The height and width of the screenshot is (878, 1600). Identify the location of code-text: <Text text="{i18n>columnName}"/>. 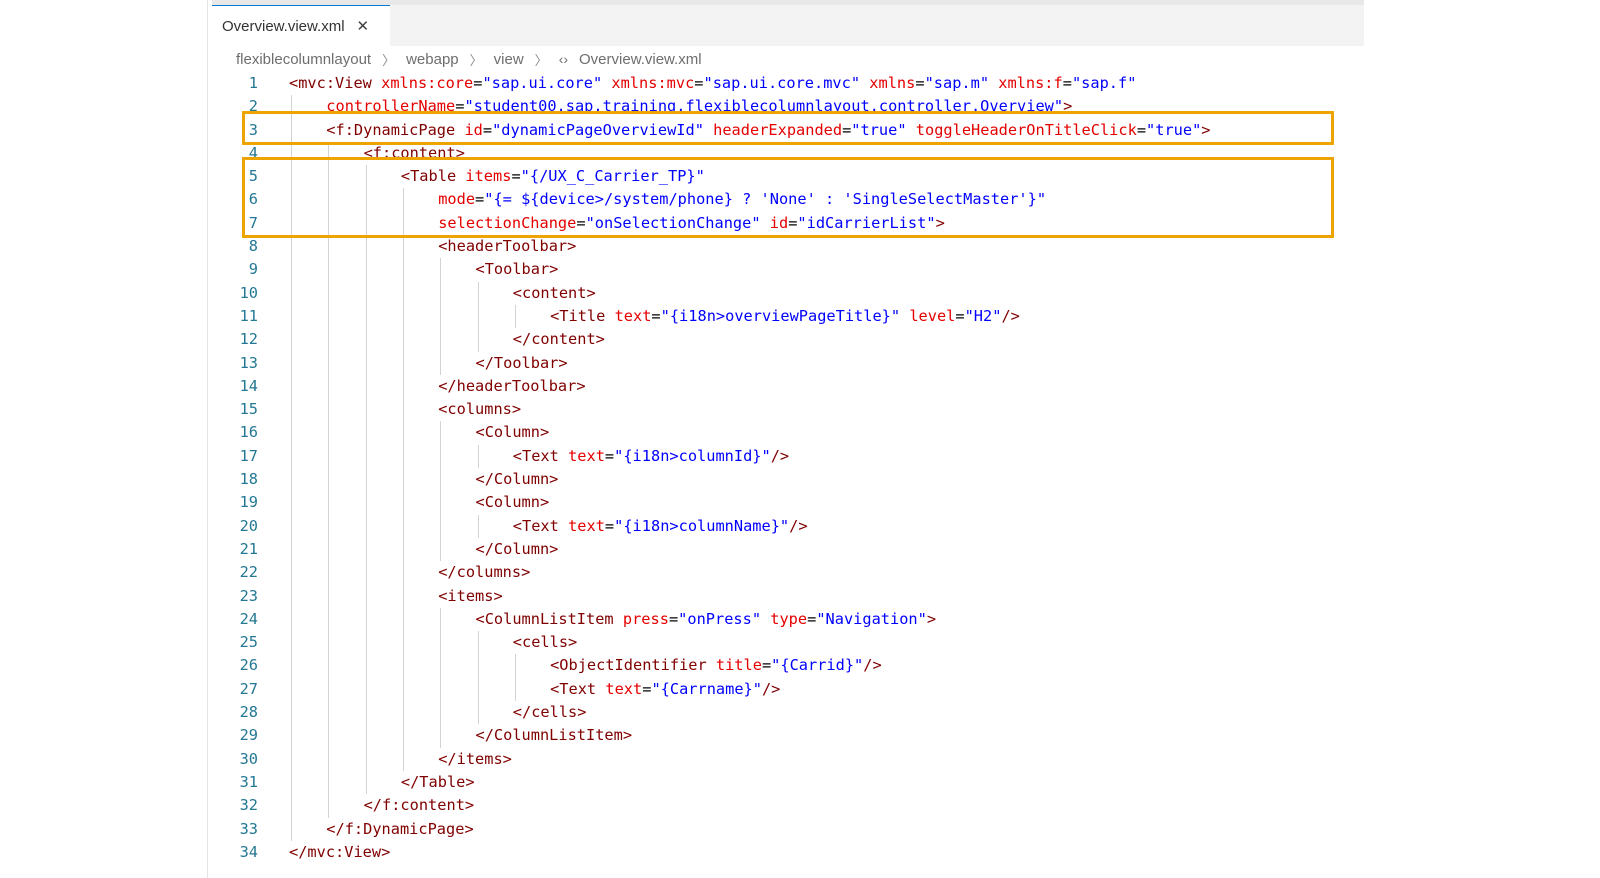
(660, 526).